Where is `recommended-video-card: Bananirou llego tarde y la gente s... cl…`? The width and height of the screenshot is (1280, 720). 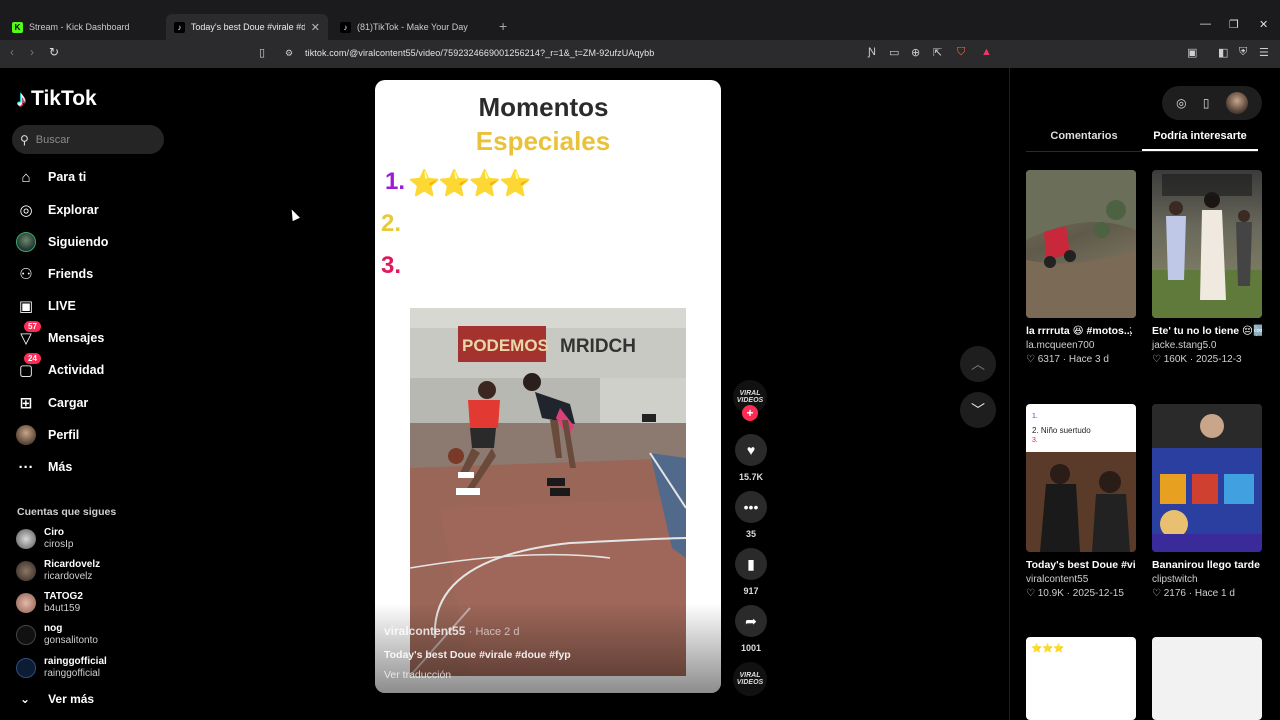 recommended-video-card: Bananirou llego tarde y la gente s... cl… is located at coordinates (1207, 502).